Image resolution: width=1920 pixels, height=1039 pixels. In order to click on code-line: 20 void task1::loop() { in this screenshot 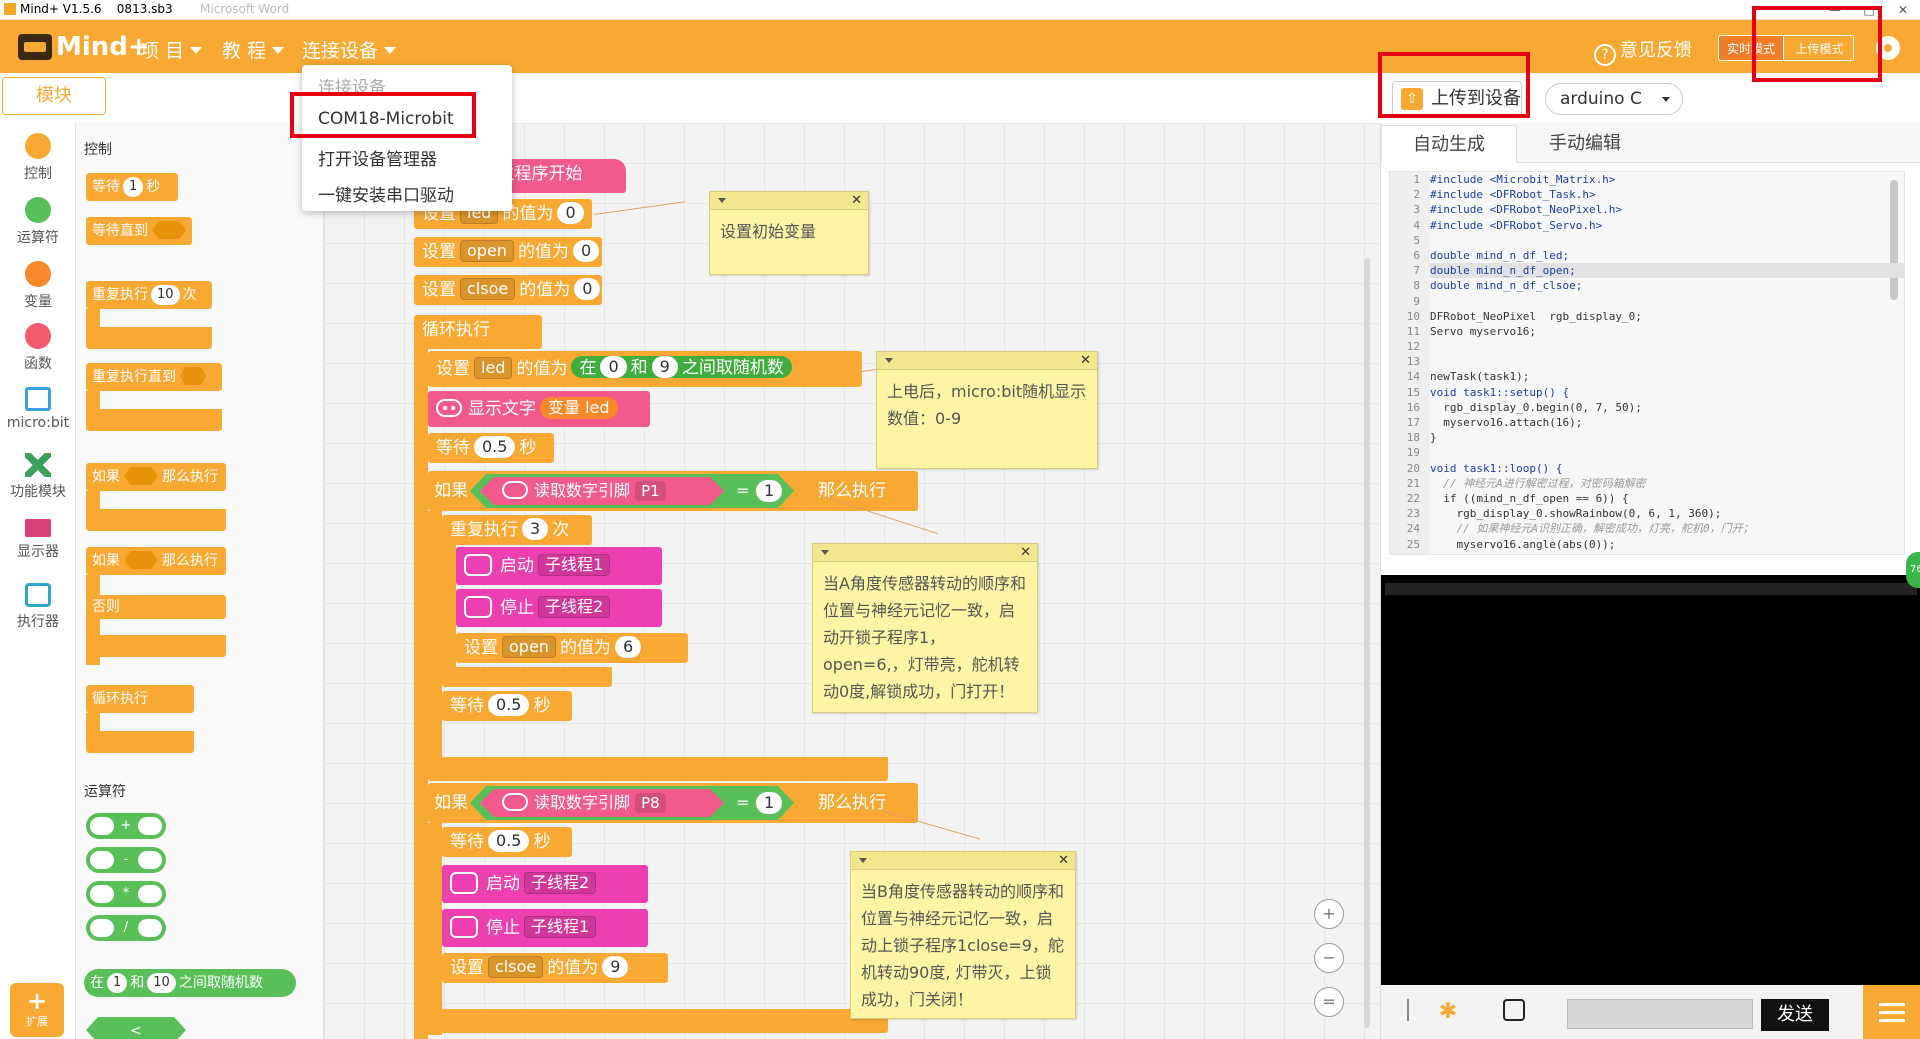, I will do `click(1647, 468)`.